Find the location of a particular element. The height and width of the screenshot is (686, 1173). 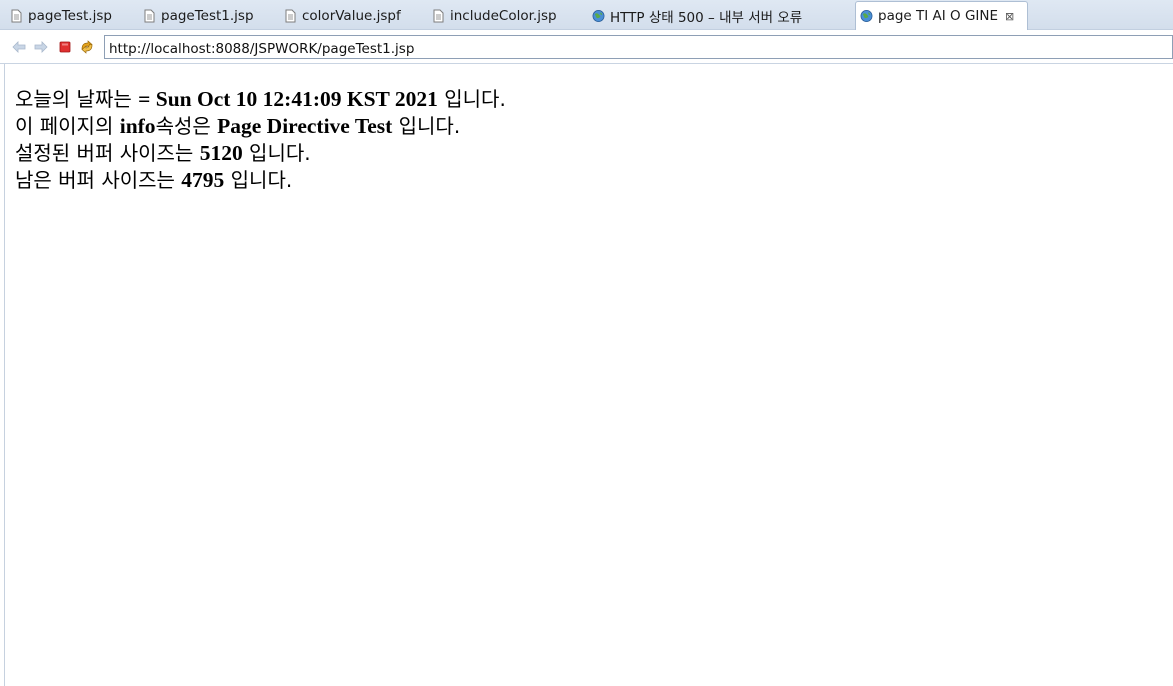

info-attr-name: info is located at coordinates (137, 126).